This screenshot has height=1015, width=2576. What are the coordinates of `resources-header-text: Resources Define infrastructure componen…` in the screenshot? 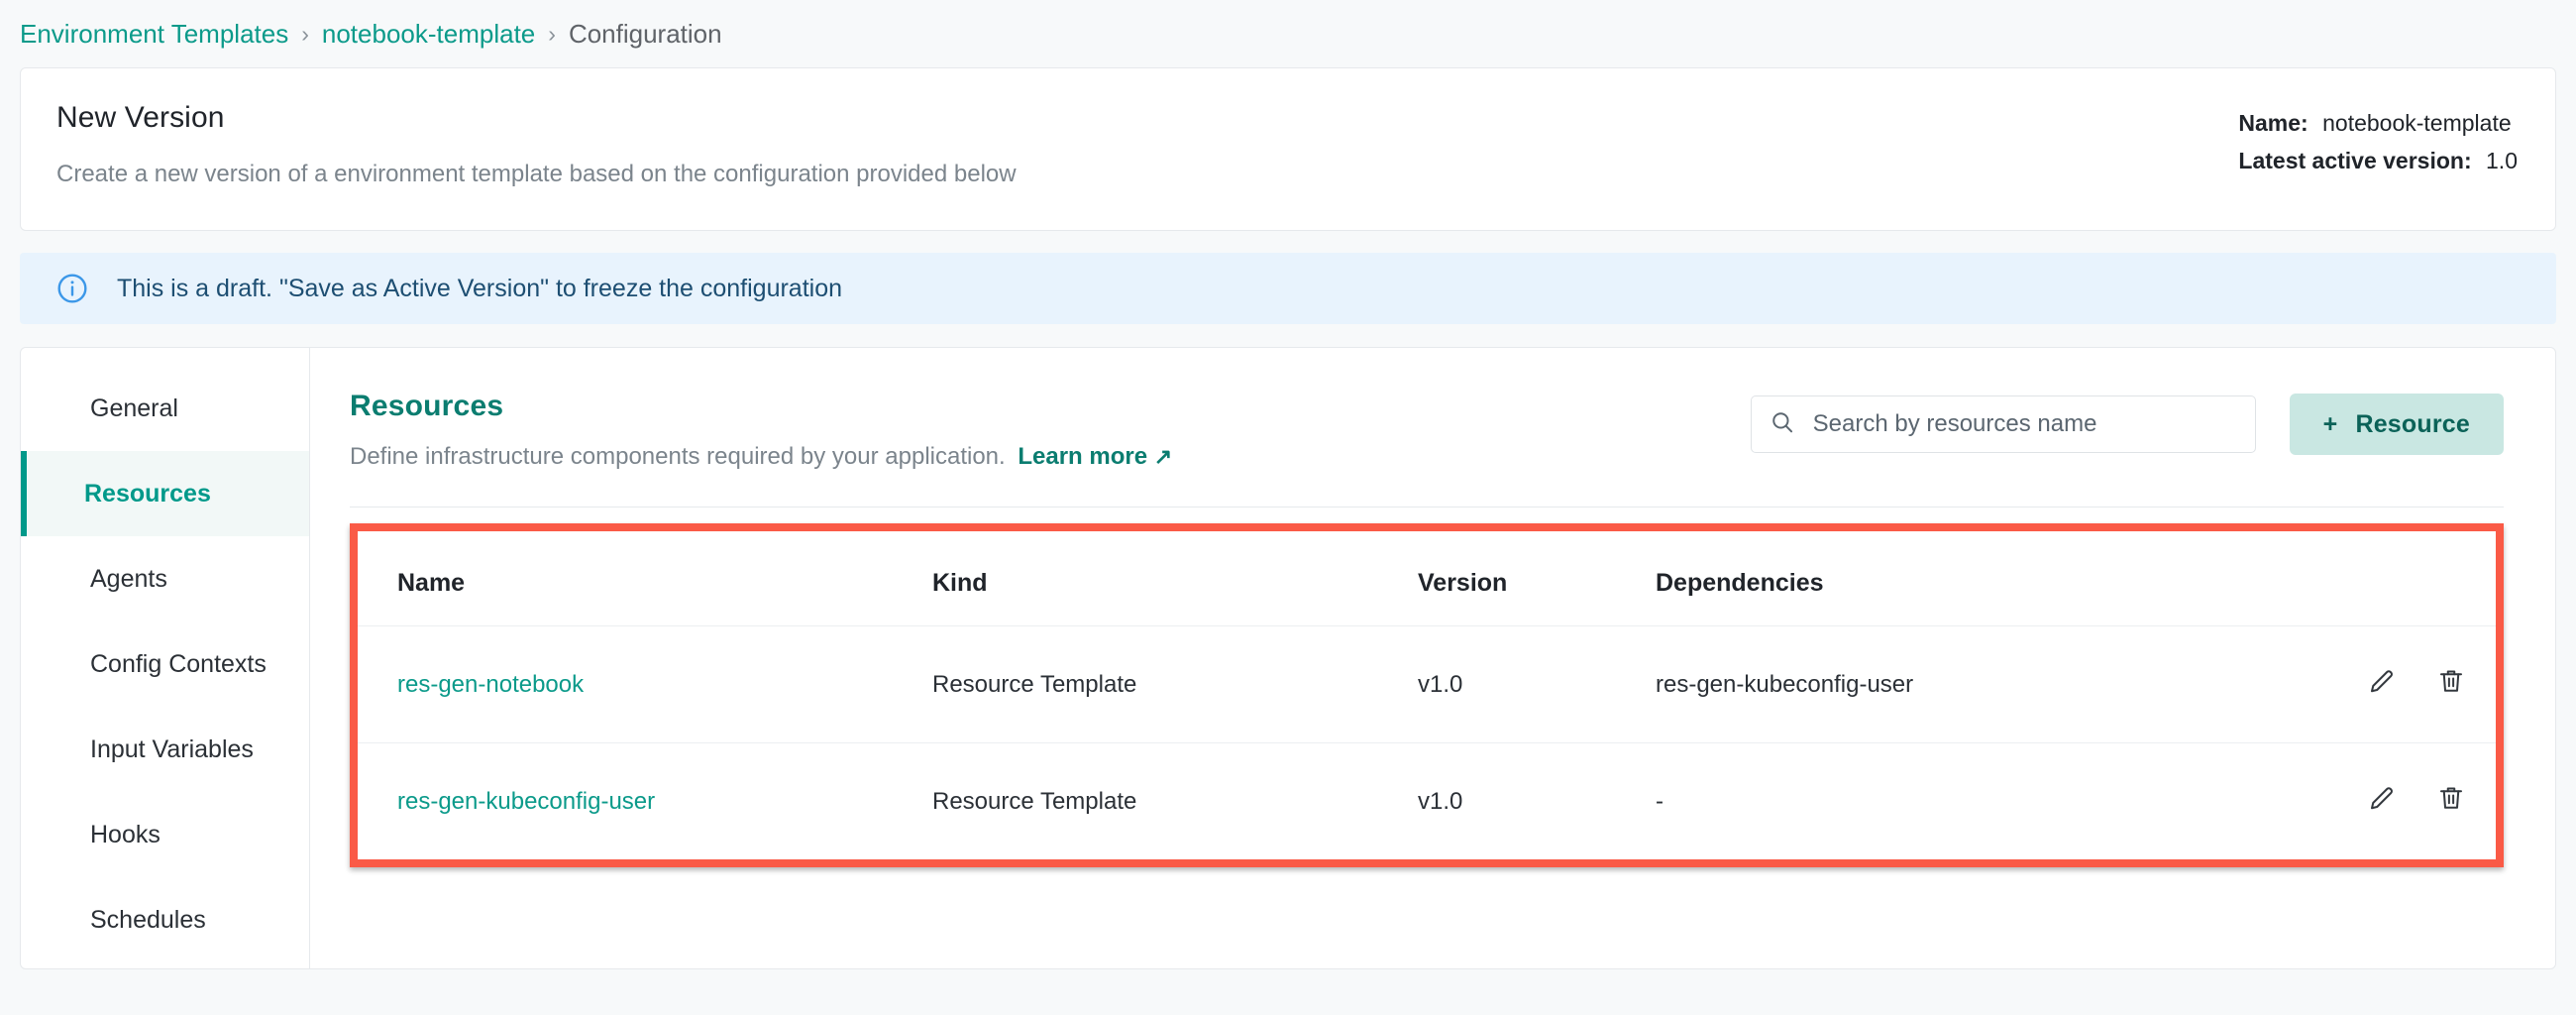 It's located at (1050, 430).